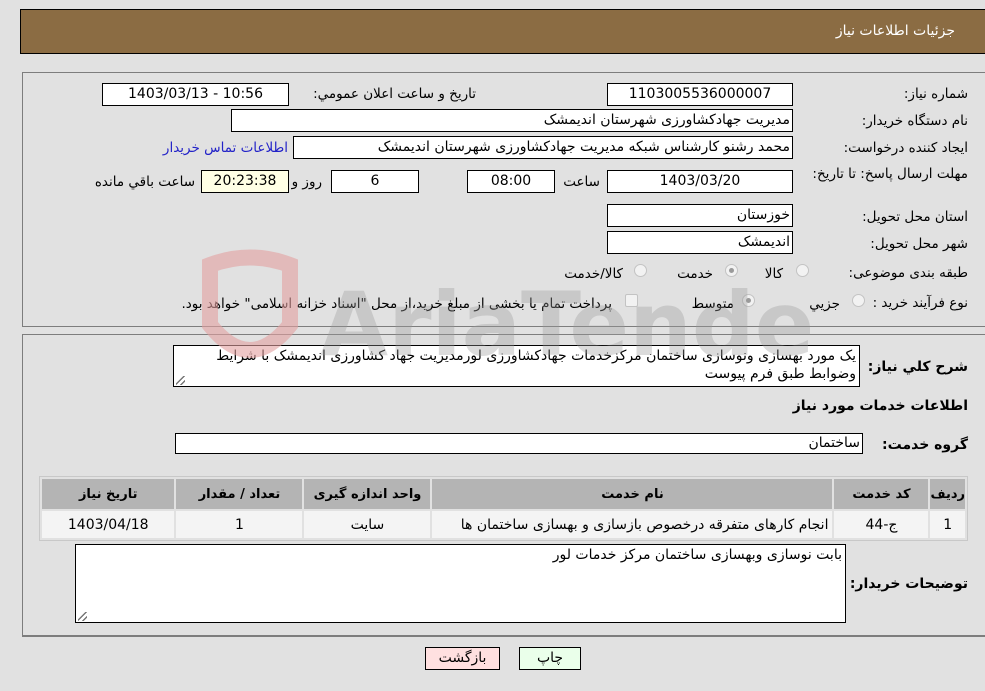 The width and height of the screenshot is (985, 691). Describe the element at coordinates (367, 524) in the screenshot. I see `cell-unit: سايت` at that location.